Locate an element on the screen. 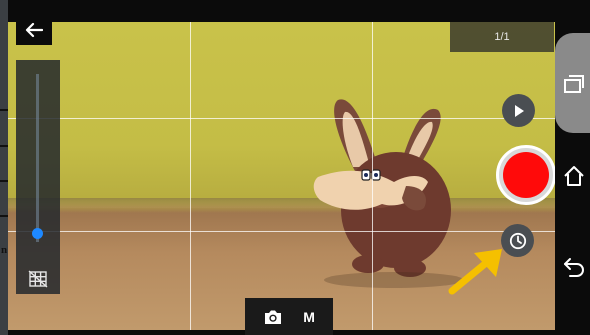 The image size is (590, 335). play-icon is located at coordinates (519, 110).